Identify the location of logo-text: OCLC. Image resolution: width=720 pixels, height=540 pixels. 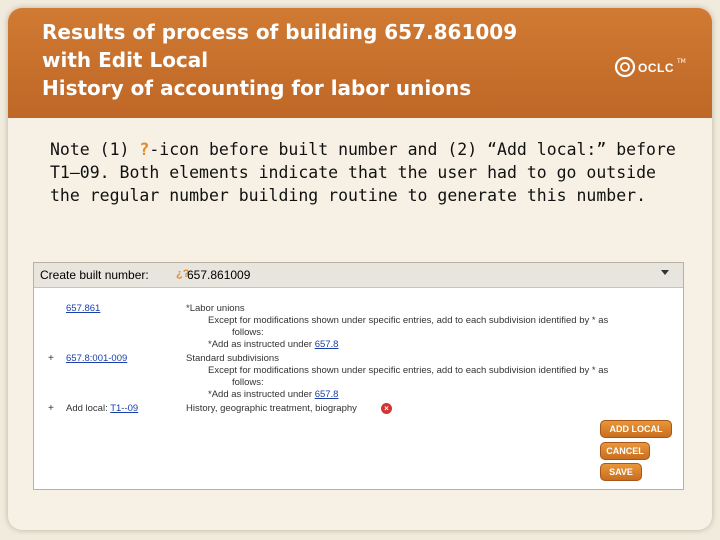
(656, 68).